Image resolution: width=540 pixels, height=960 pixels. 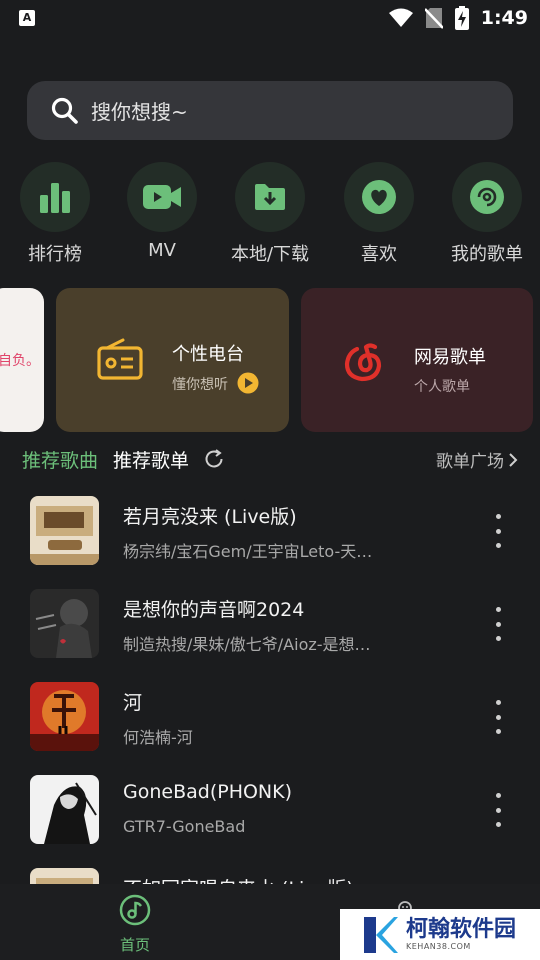 I want to click on quick-action-my-playlists: 我的歌单, so click(x=487, y=214).